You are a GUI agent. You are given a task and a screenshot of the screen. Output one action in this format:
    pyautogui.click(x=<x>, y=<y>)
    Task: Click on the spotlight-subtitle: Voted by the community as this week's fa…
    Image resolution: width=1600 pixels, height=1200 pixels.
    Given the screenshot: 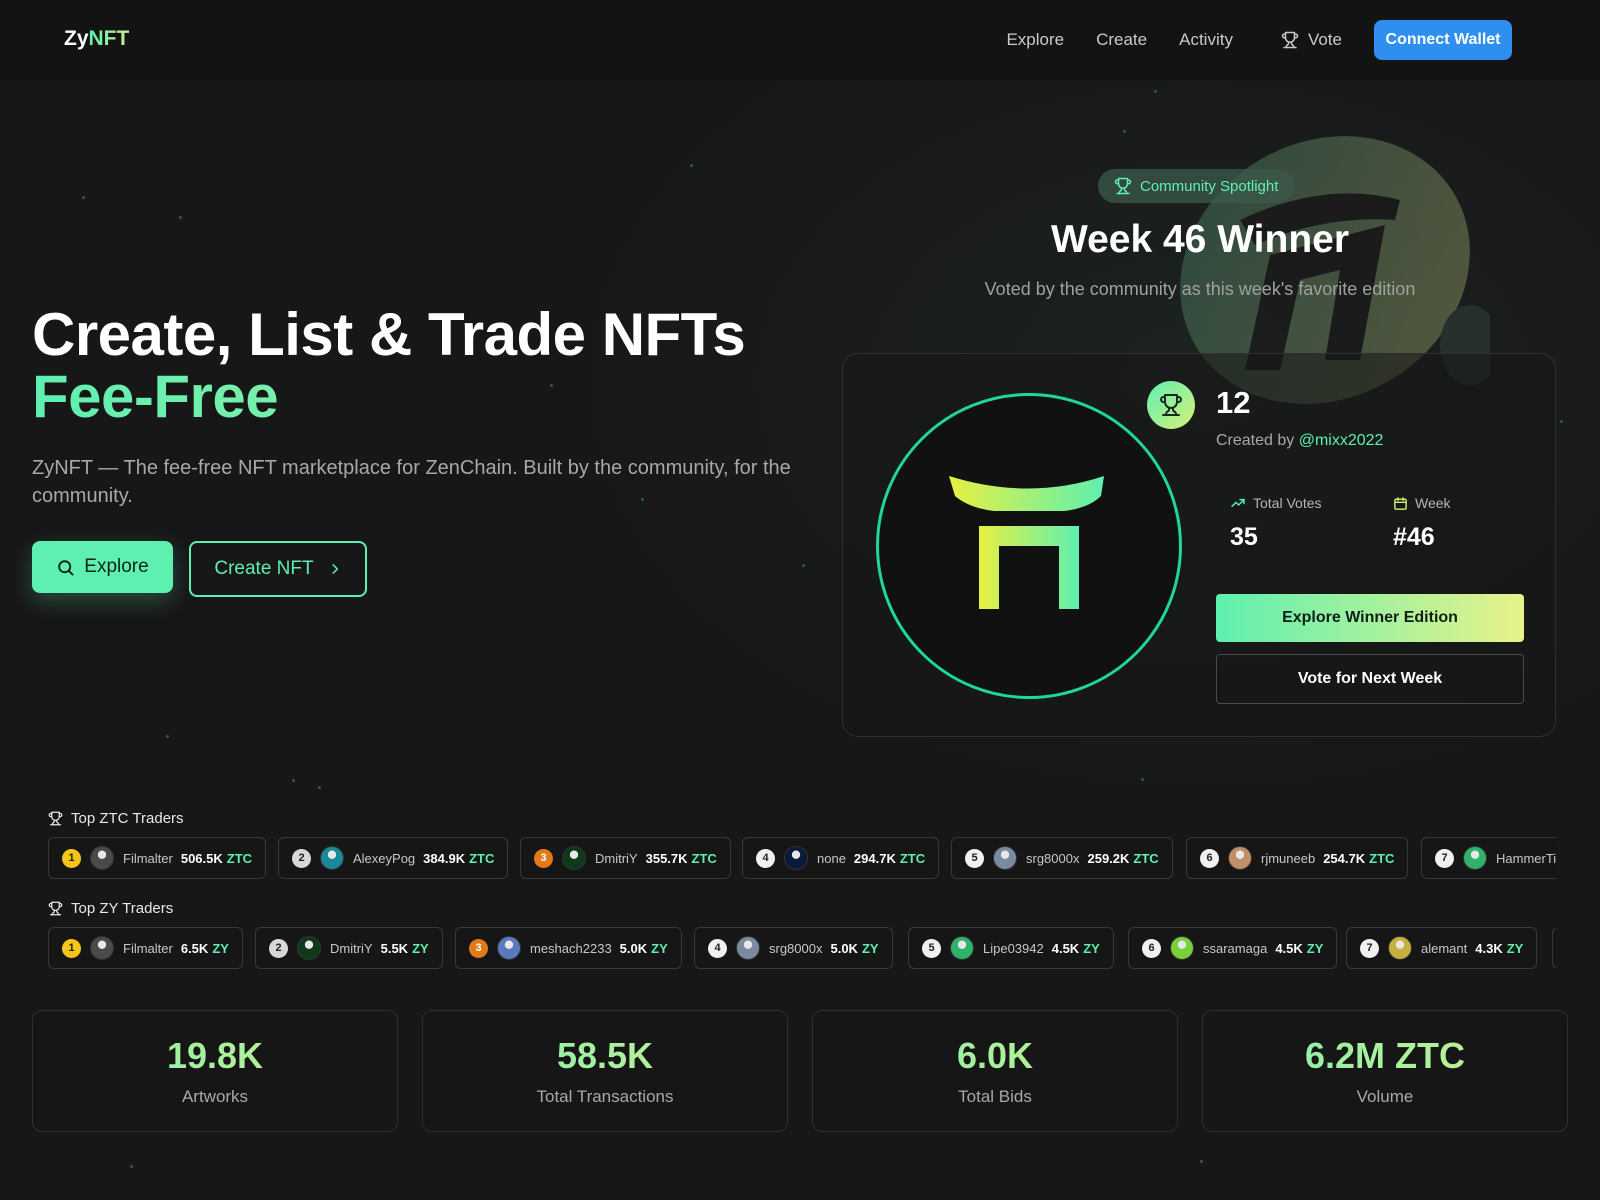 What is the action you would take?
    pyautogui.click(x=1200, y=289)
    